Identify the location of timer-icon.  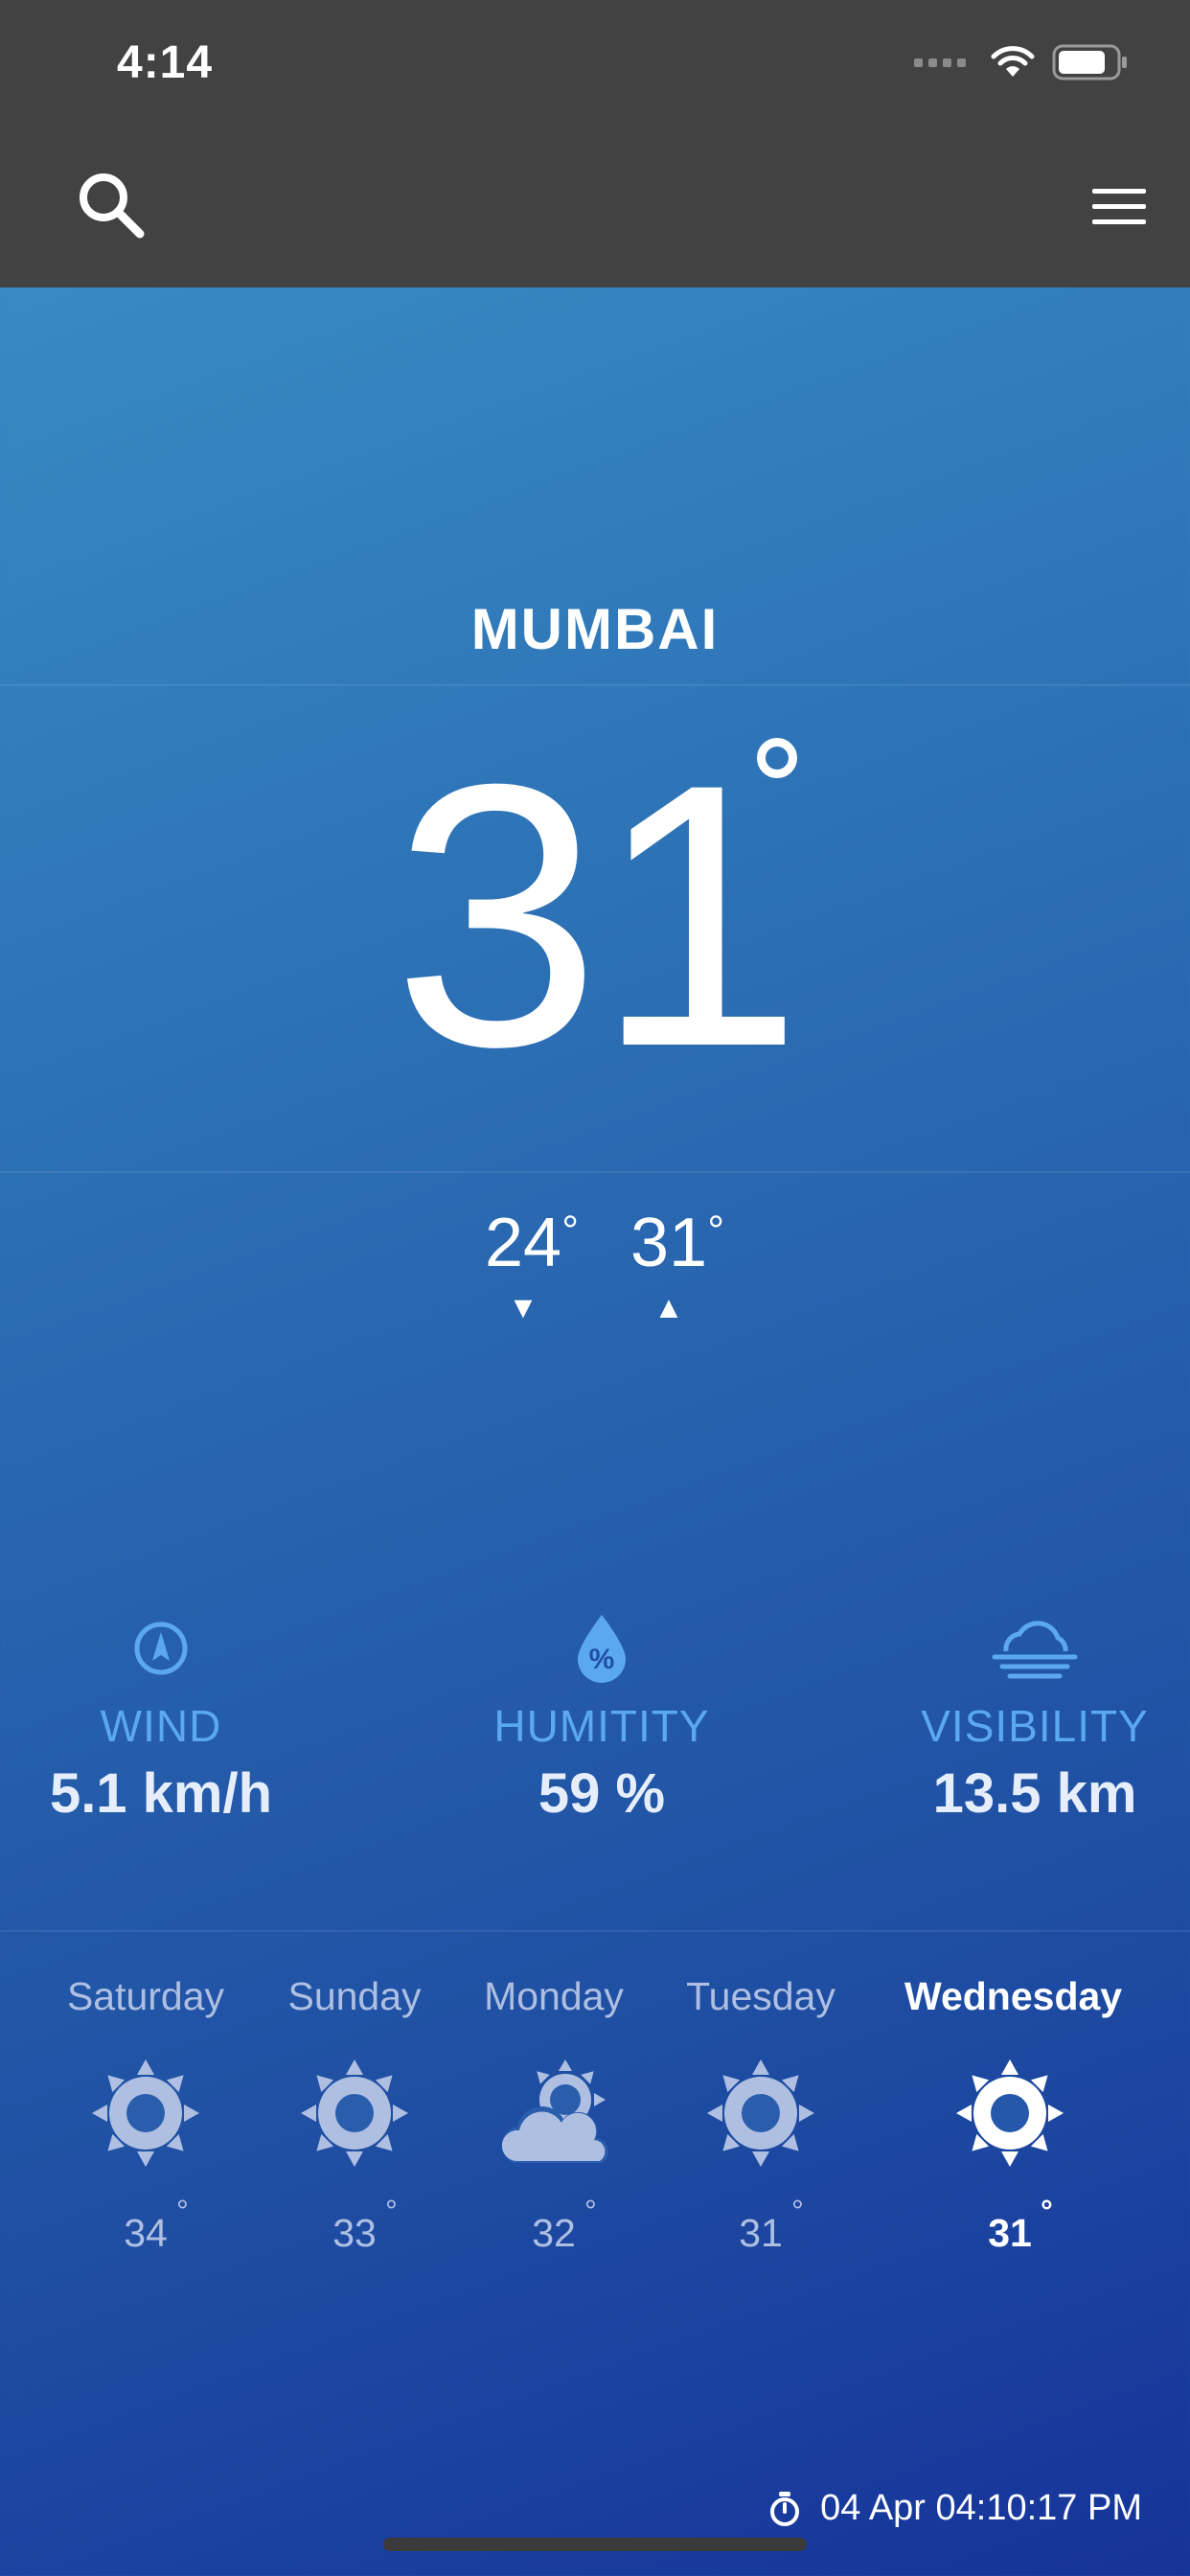
(785, 2509).